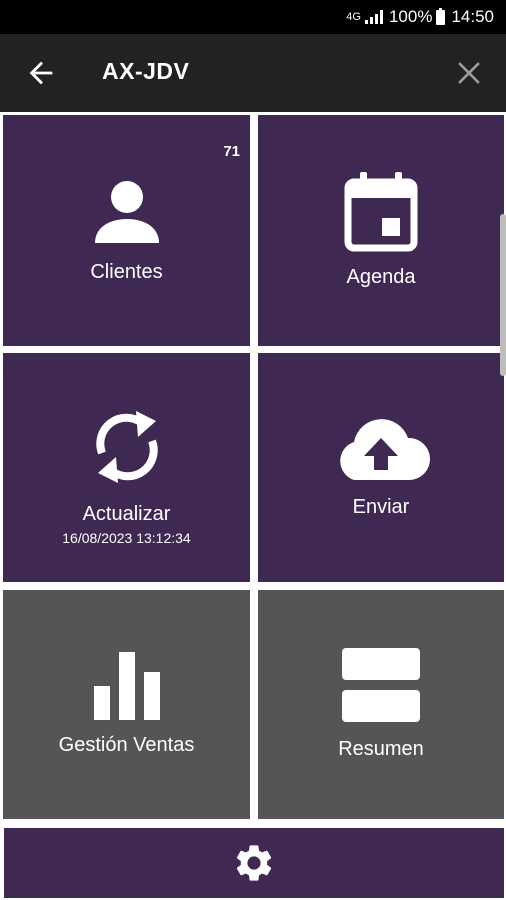 Image resolution: width=506 pixels, height=900 pixels. Describe the element at coordinates (381, 685) in the screenshot. I see `summary-icon` at that location.